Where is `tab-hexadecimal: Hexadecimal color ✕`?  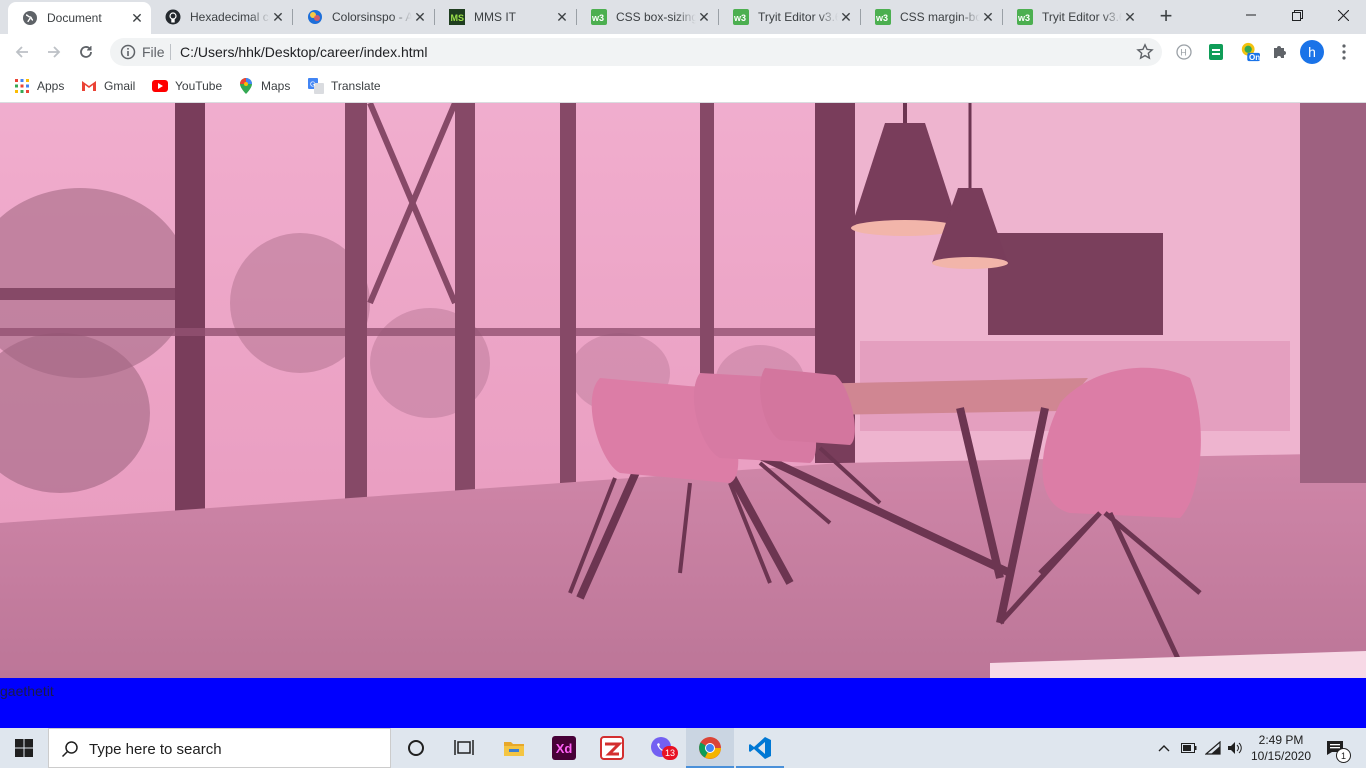 tab-hexadecimal: Hexadecimal color ✕ is located at coordinates (221, 17).